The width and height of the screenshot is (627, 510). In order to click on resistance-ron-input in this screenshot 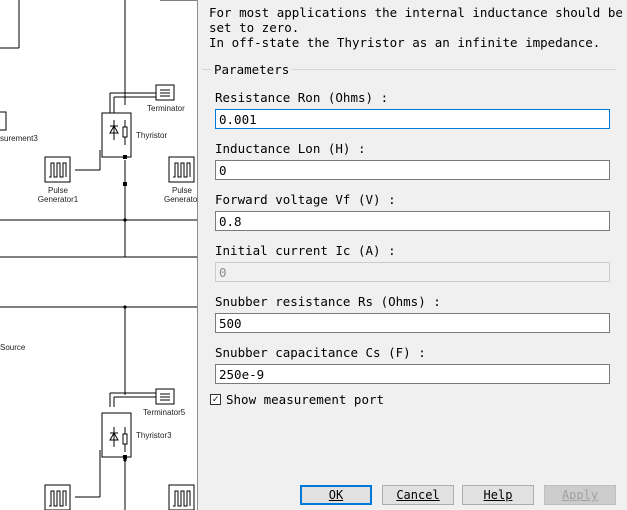, I will do `click(412, 119)`.